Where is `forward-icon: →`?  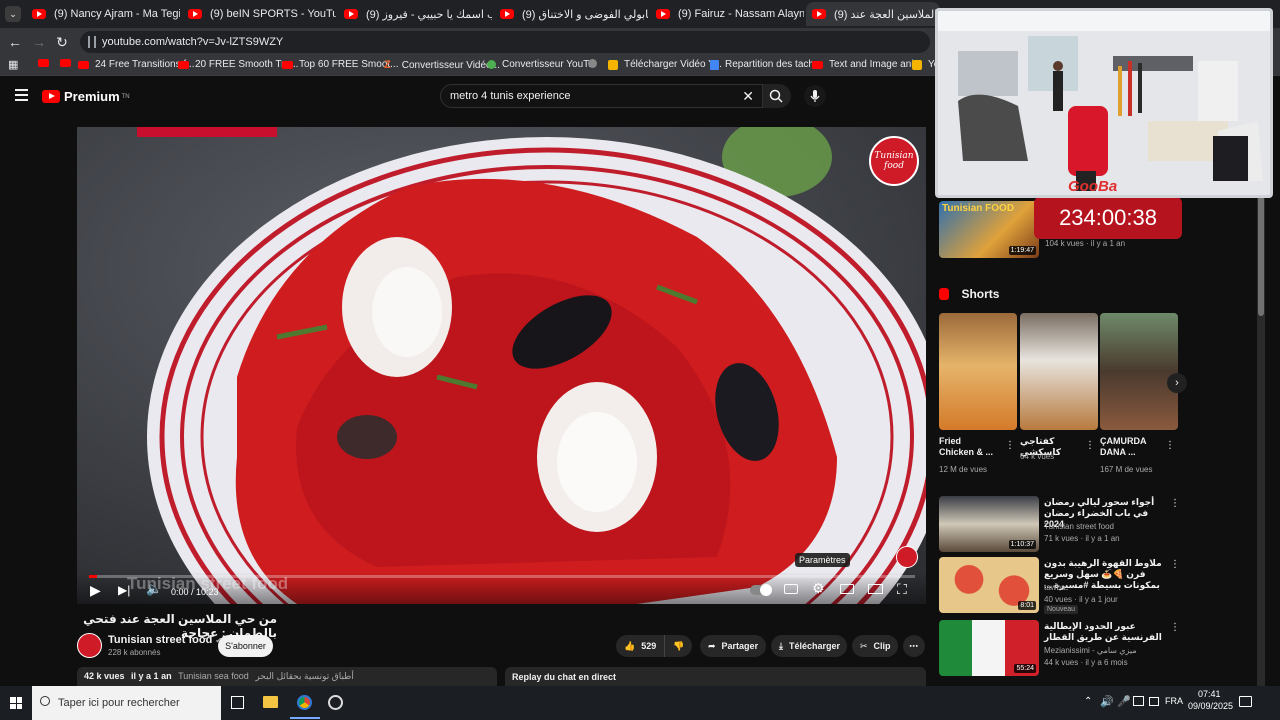 forward-icon: → is located at coordinates (39, 42).